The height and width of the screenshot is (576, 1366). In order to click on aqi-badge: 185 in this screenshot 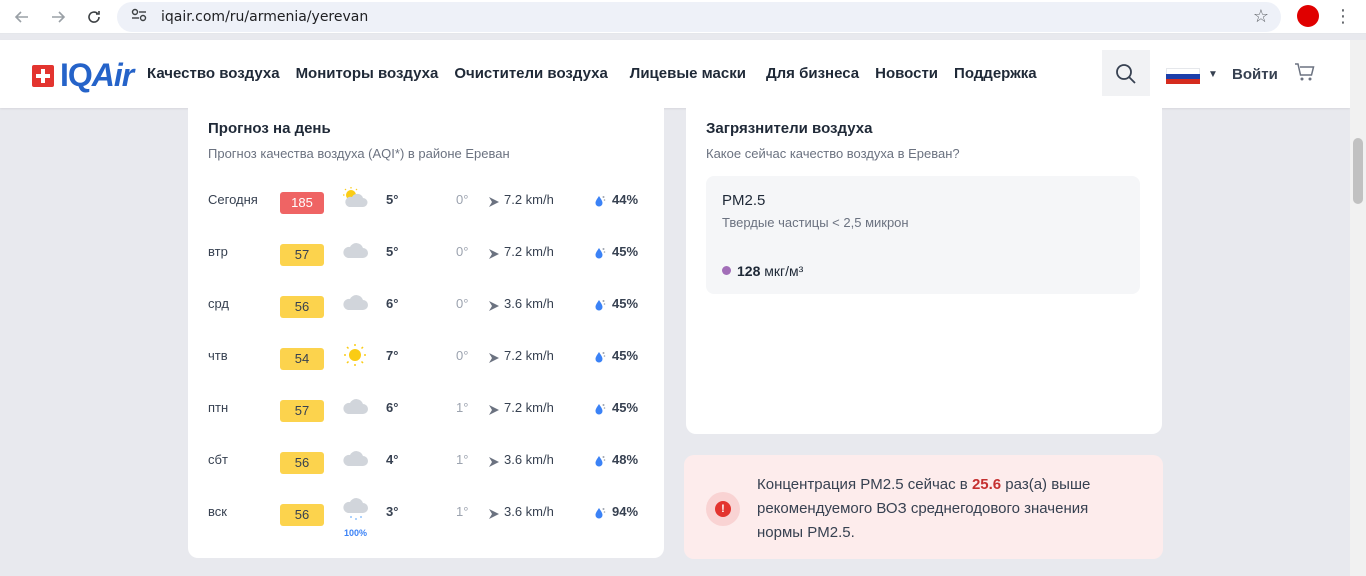, I will do `click(302, 203)`.